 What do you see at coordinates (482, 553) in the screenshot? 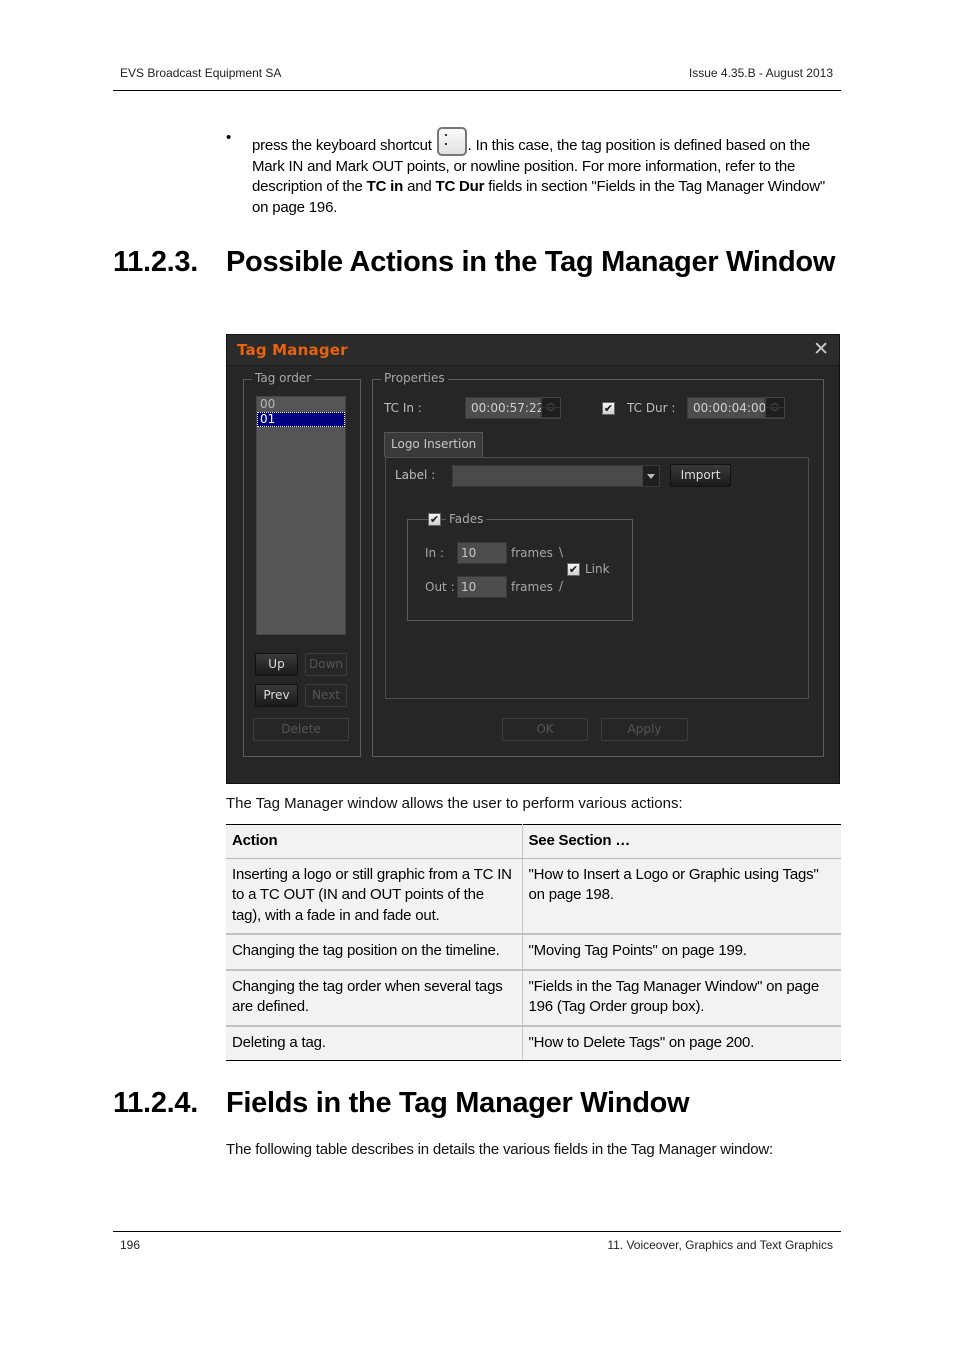
I see `fade-in-field: 10` at bounding box center [482, 553].